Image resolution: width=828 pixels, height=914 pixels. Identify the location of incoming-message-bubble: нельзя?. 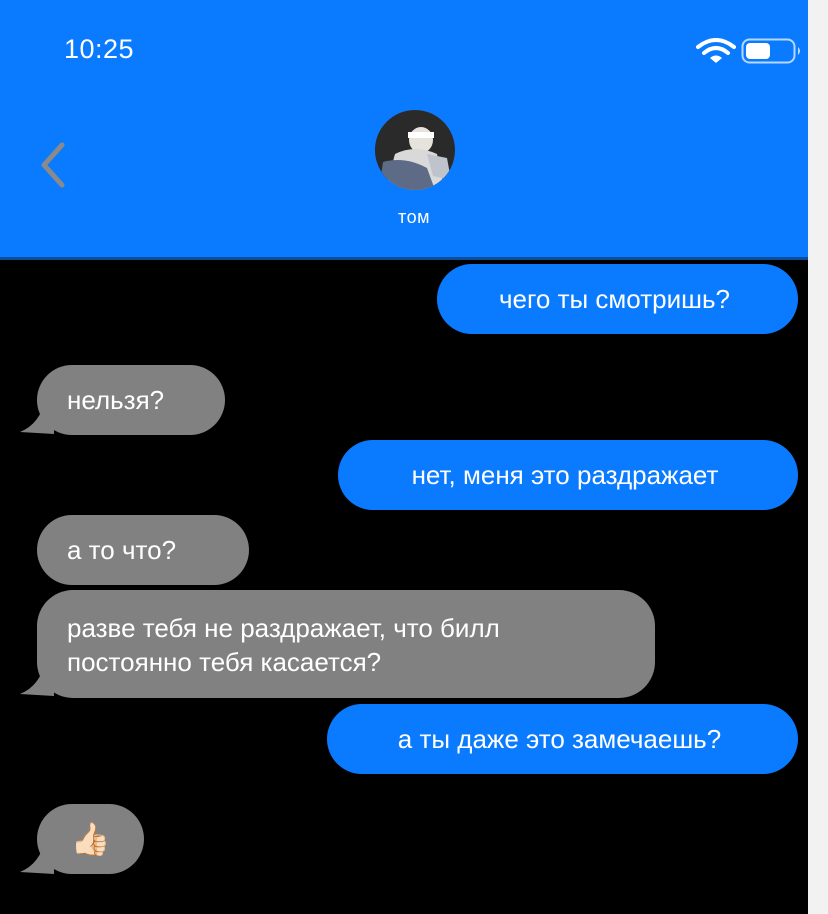
(131, 400).